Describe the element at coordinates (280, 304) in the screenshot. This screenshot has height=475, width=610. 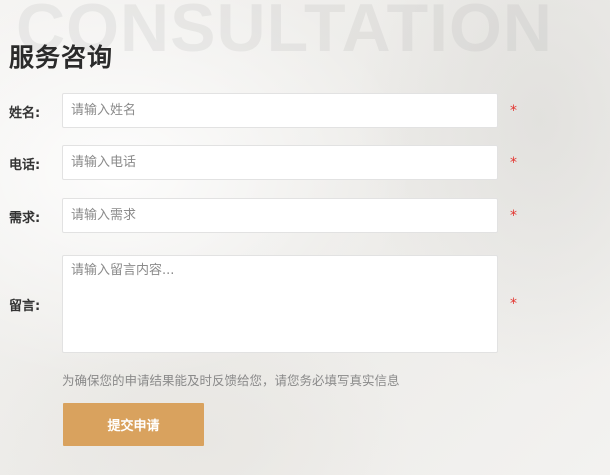
I see `message-textarea` at that location.